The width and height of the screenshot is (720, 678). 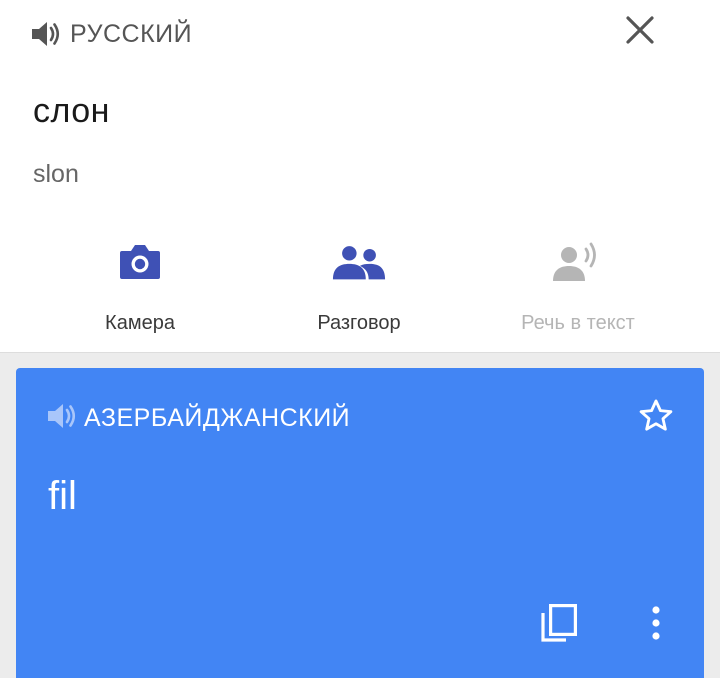 I want to click on more-options-button, so click(x=656, y=625).